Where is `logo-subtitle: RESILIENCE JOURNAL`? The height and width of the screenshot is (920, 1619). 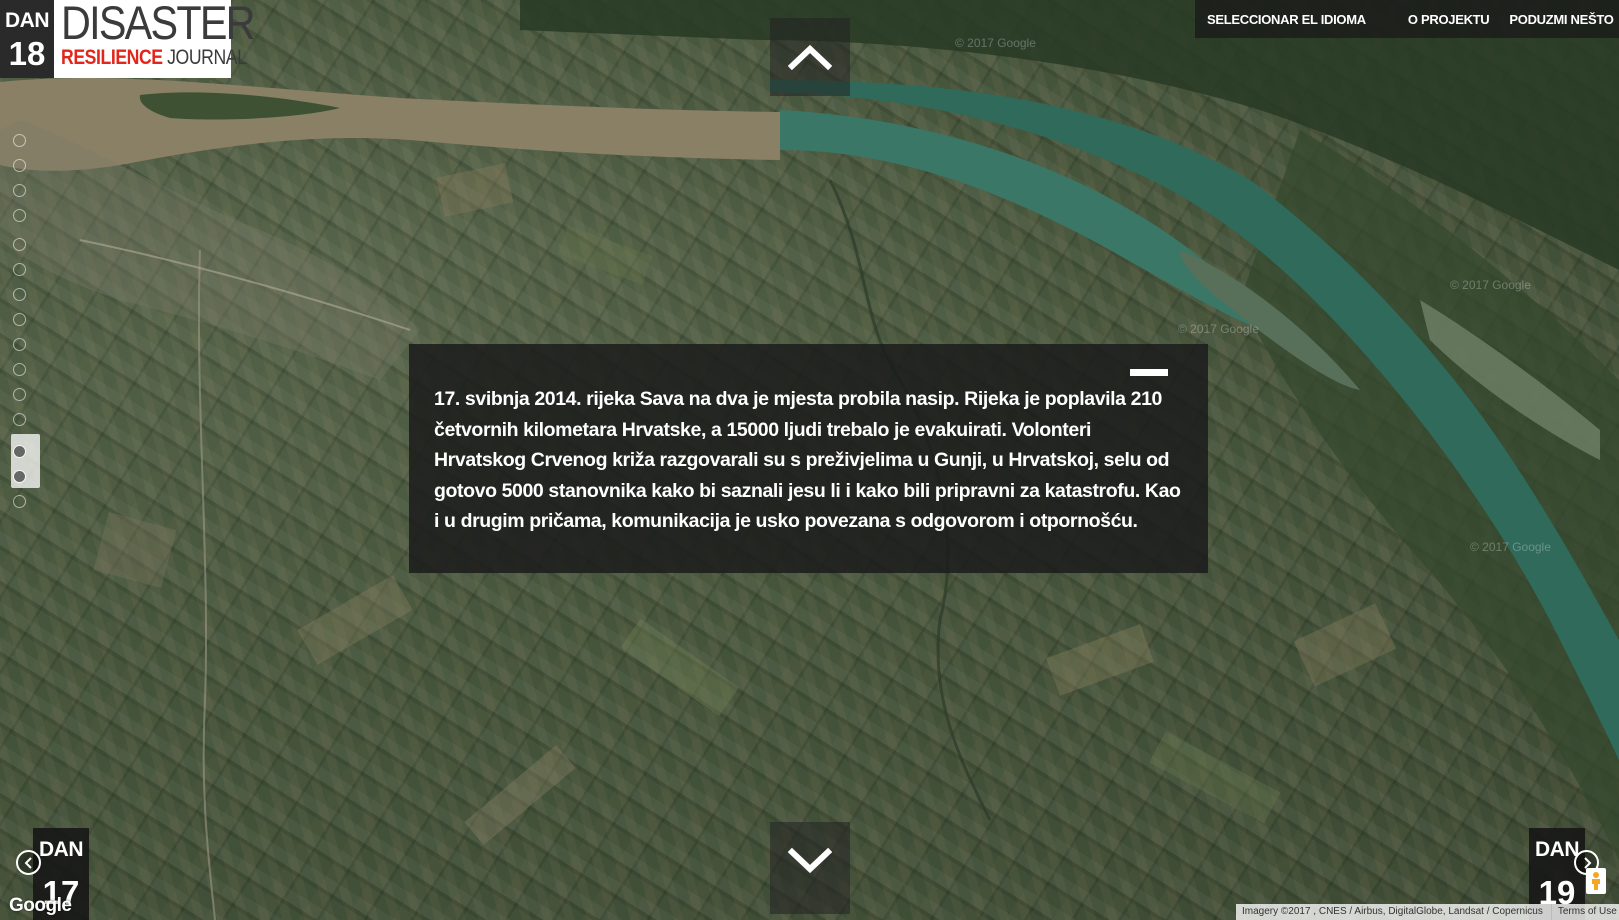 logo-subtitle: RESILIENCE JOURNAL is located at coordinates (154, 58).